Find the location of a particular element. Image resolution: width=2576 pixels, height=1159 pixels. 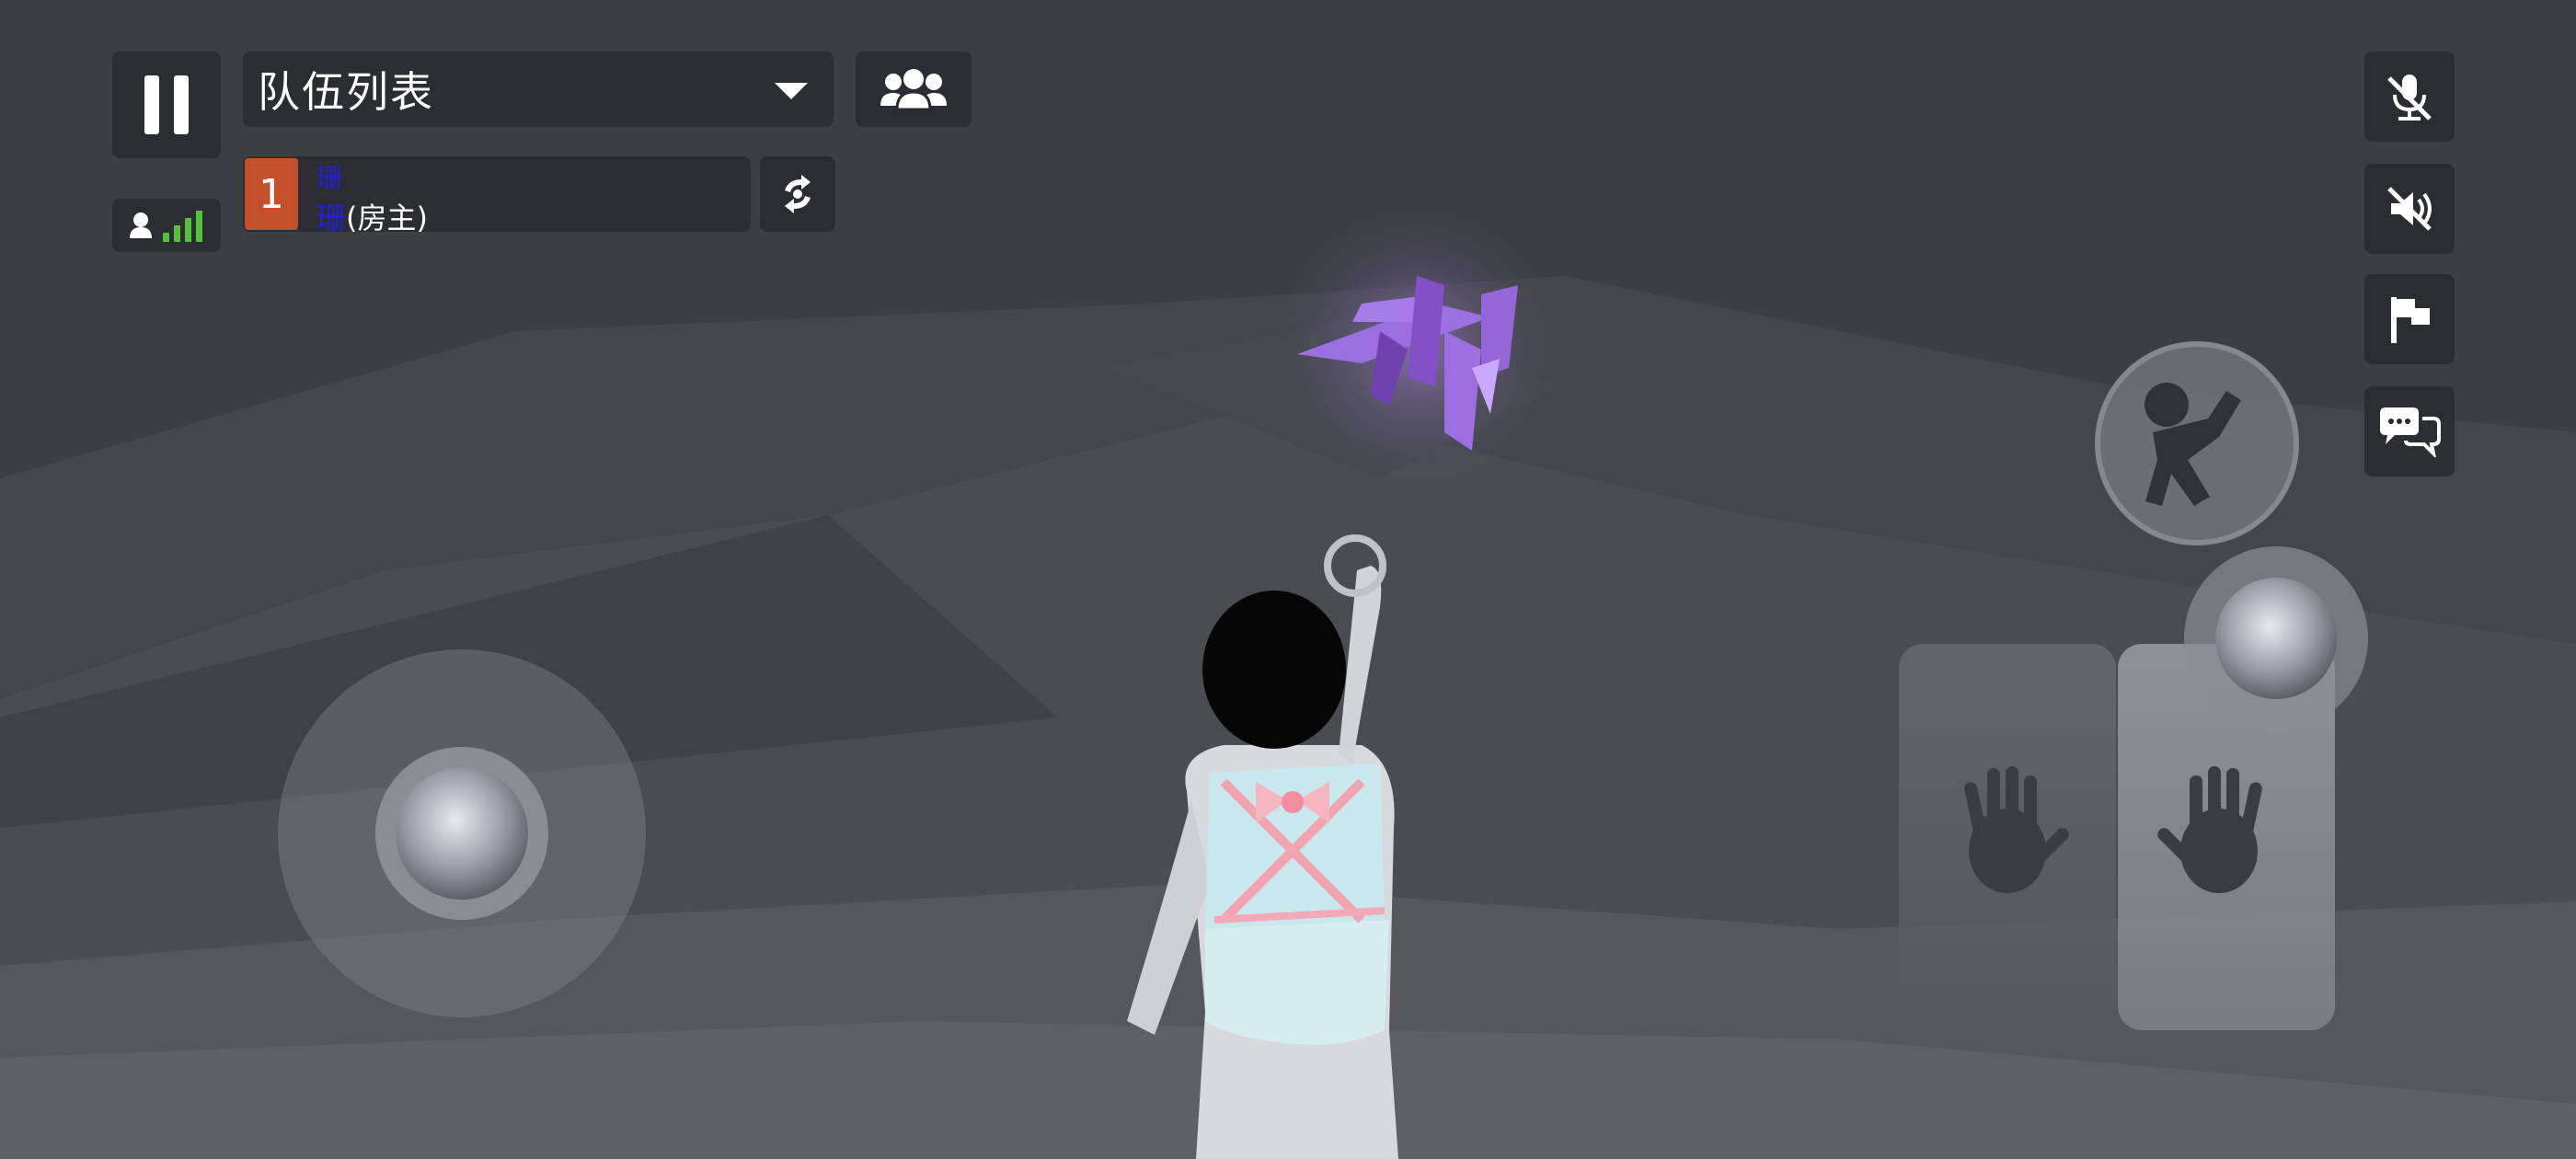

mute-mic-button is located at coordinates (2409, 97).